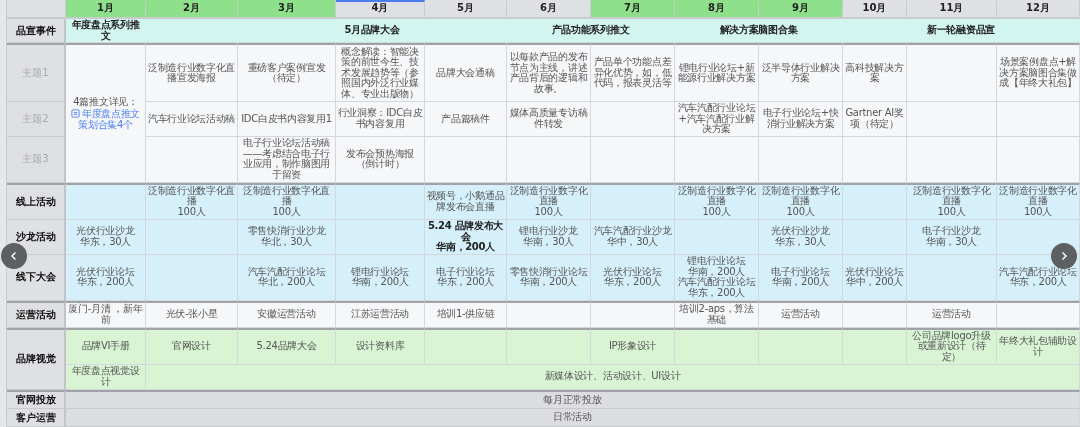  I want to click on cell-text: 年度盘点视觉设计, so click(105, 377).